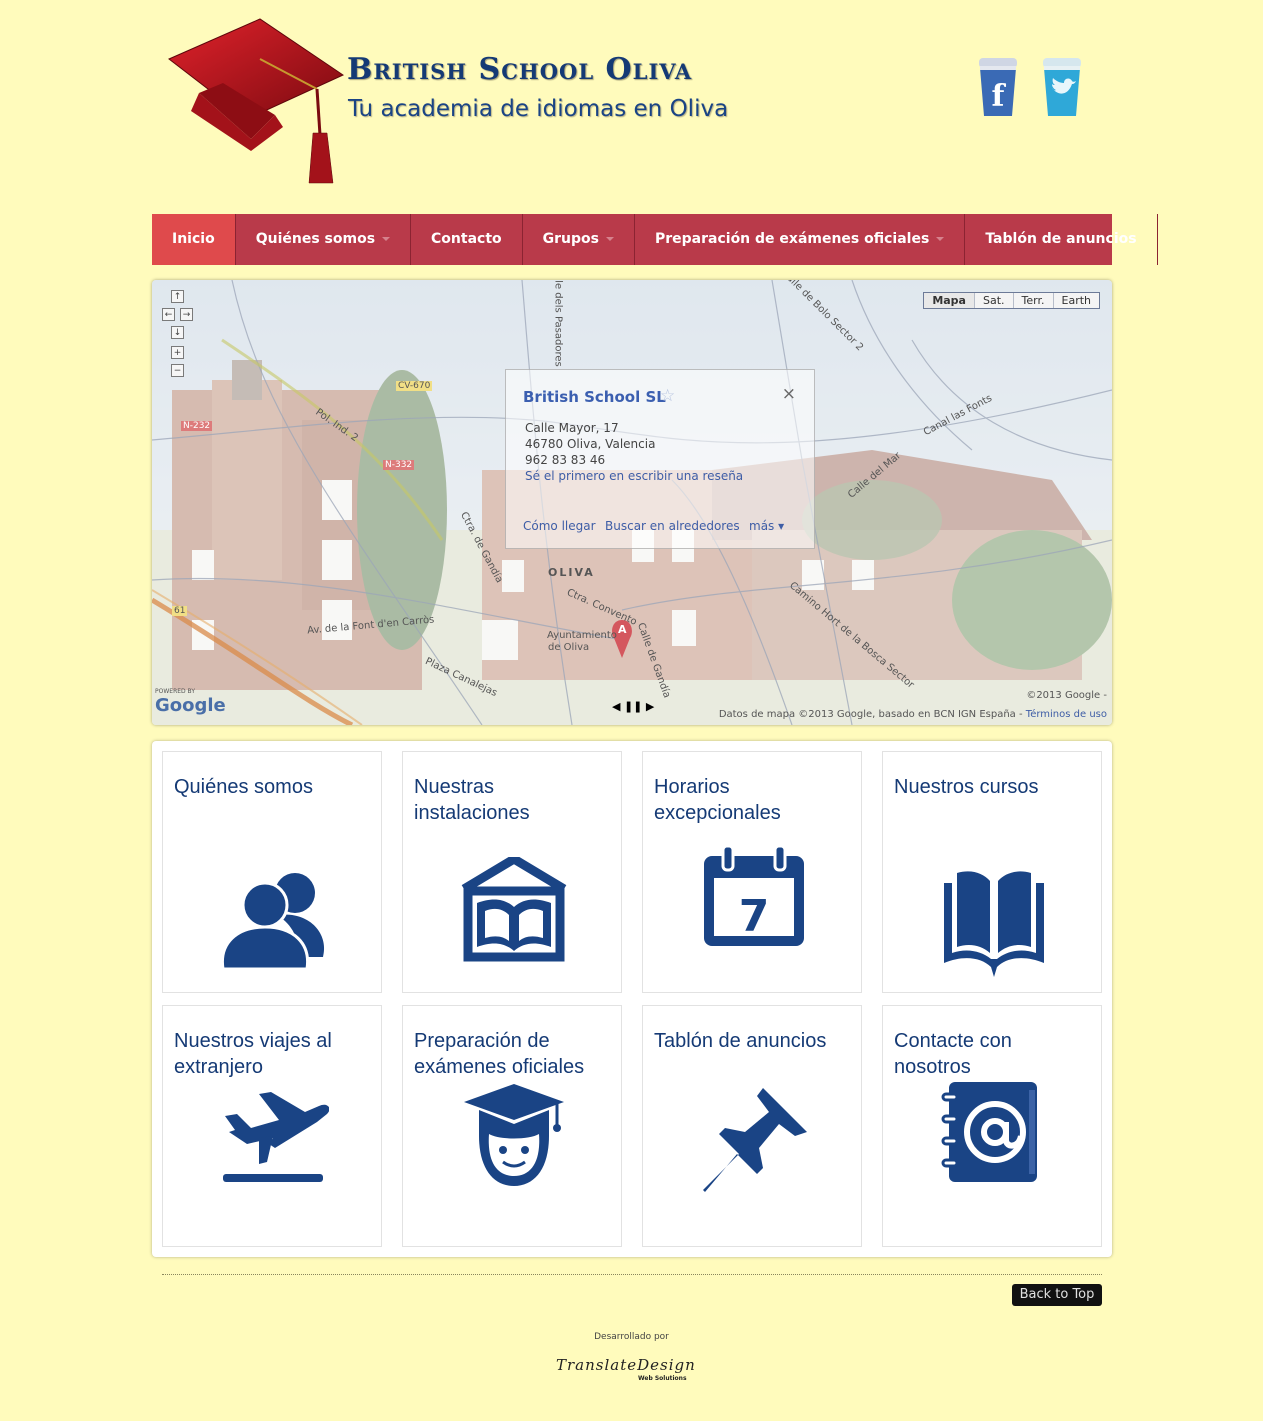 The height and width of the screenshot is (1421, 1263). I want to click on pan-up-button: ↑, so click(177, 296).